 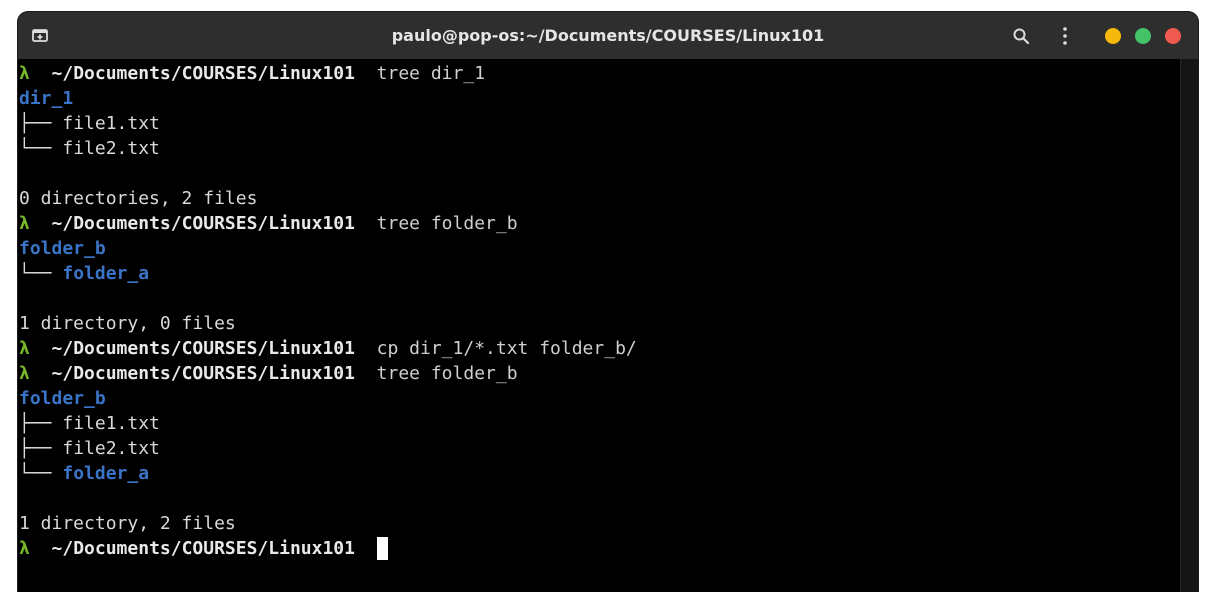 What do you see at coordinates (1021, 36) in the screenshot?
I see `search-icon` at bounding box center [1021, 36].